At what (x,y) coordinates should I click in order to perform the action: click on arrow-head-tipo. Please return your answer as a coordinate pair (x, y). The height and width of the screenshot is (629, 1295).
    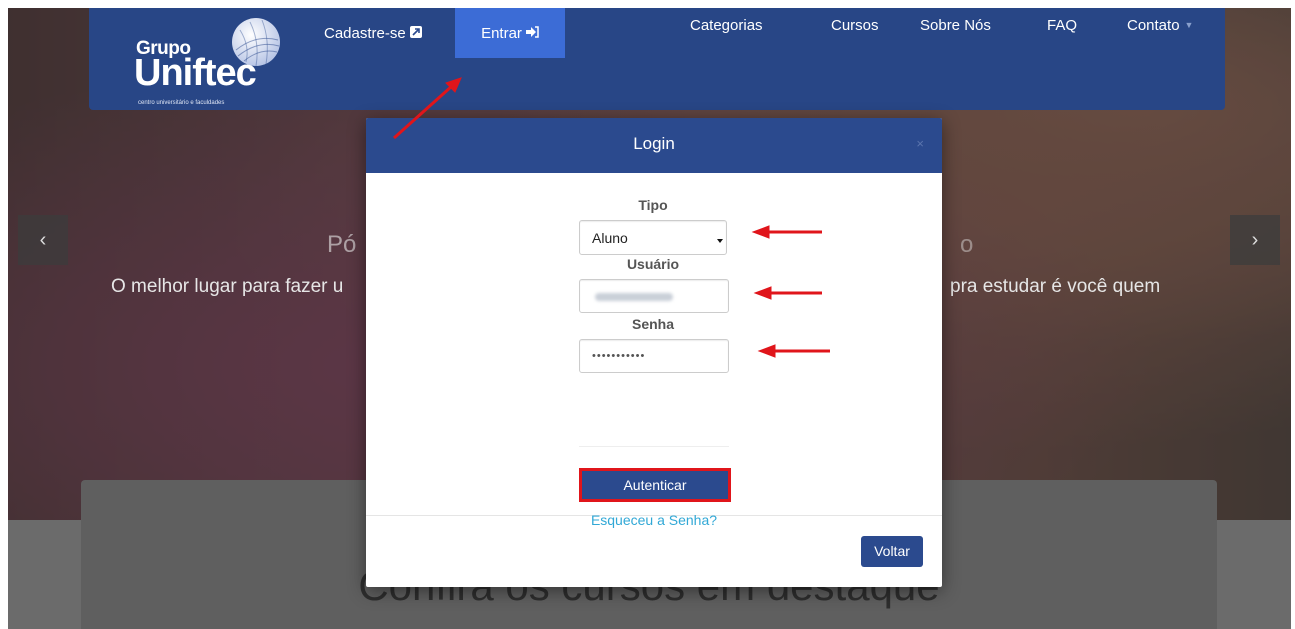
    Looking at the image, I should click on (760, 232).